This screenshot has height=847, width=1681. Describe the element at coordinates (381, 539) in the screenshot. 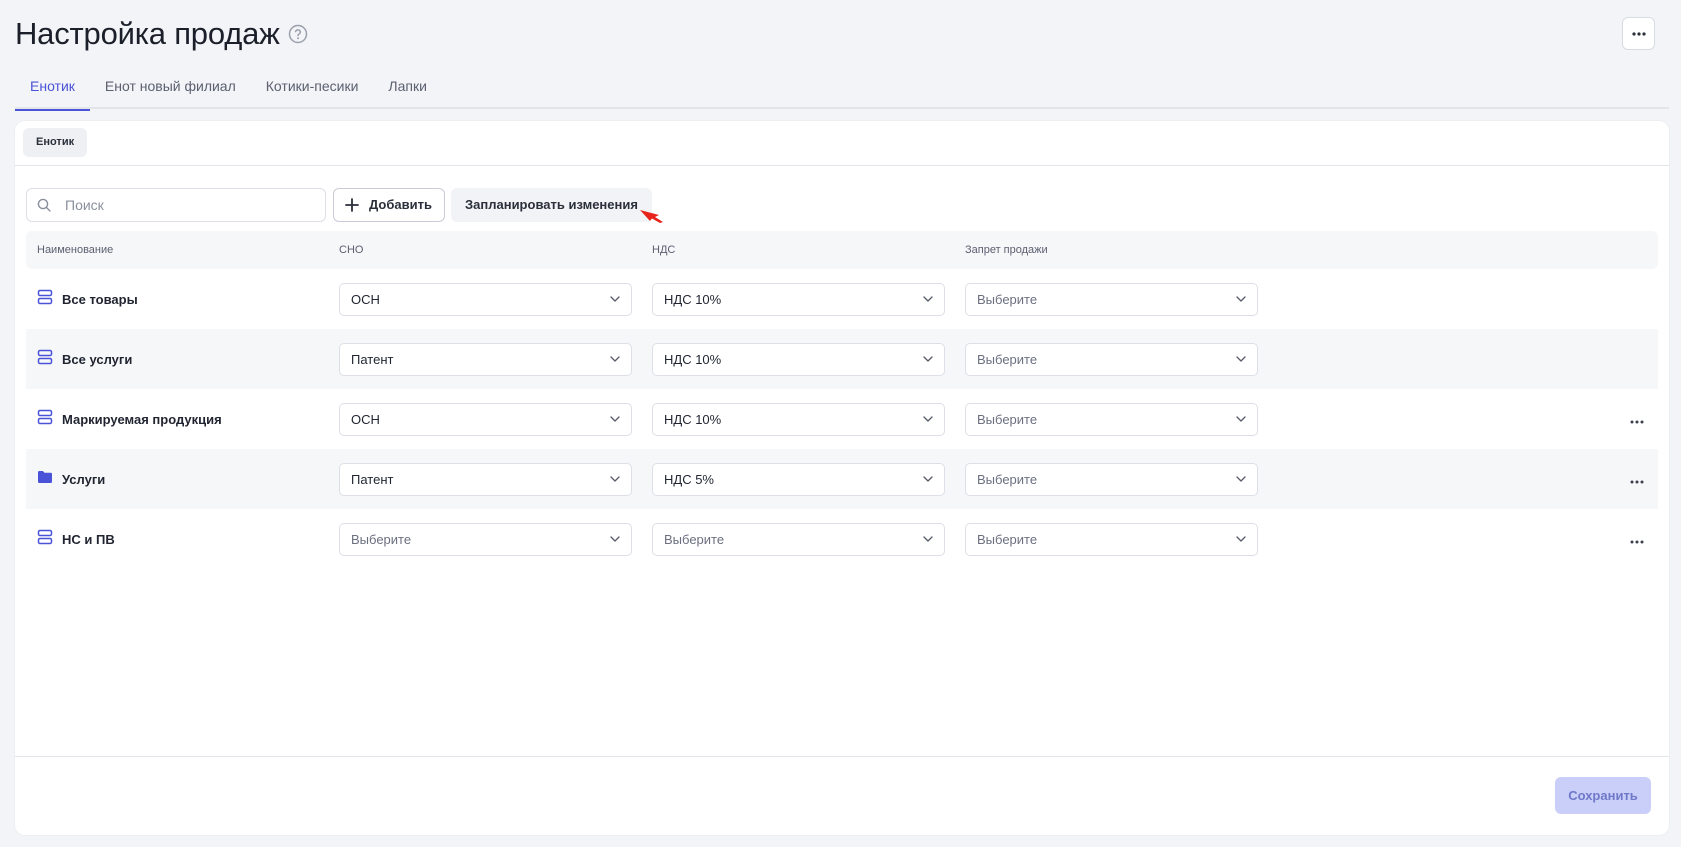

I see `sno-select-value: Выберите` at that location.